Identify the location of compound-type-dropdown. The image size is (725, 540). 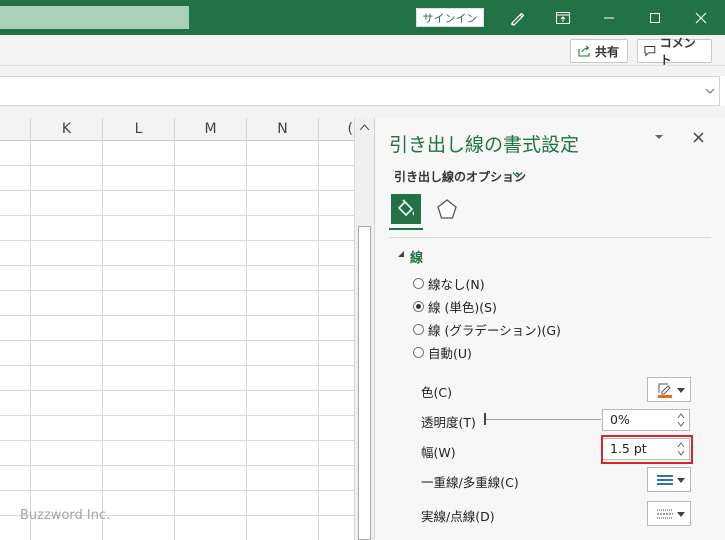
(669, 479).